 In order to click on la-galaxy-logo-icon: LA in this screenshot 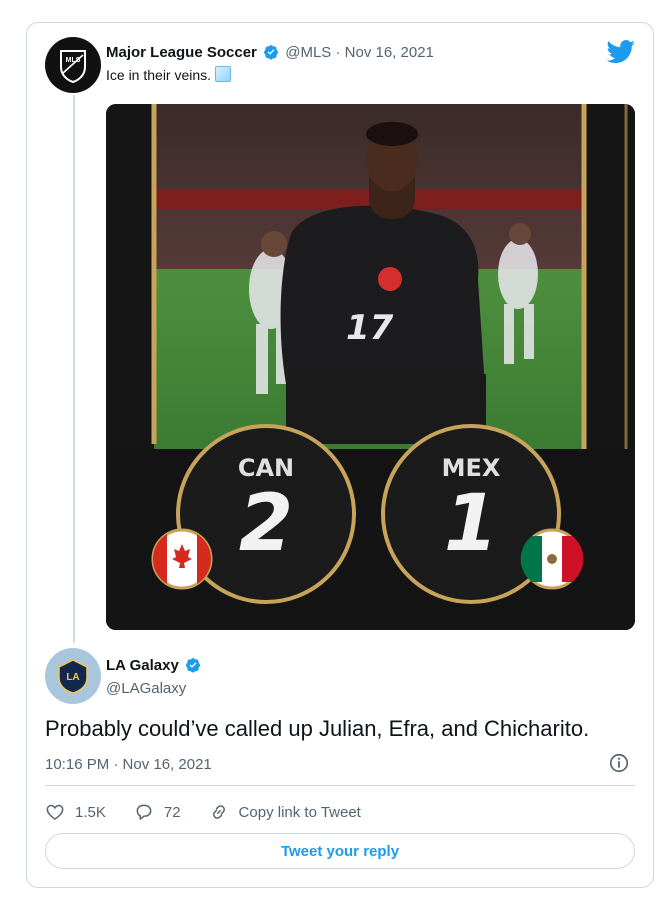, I will do `click(73, 676)`.